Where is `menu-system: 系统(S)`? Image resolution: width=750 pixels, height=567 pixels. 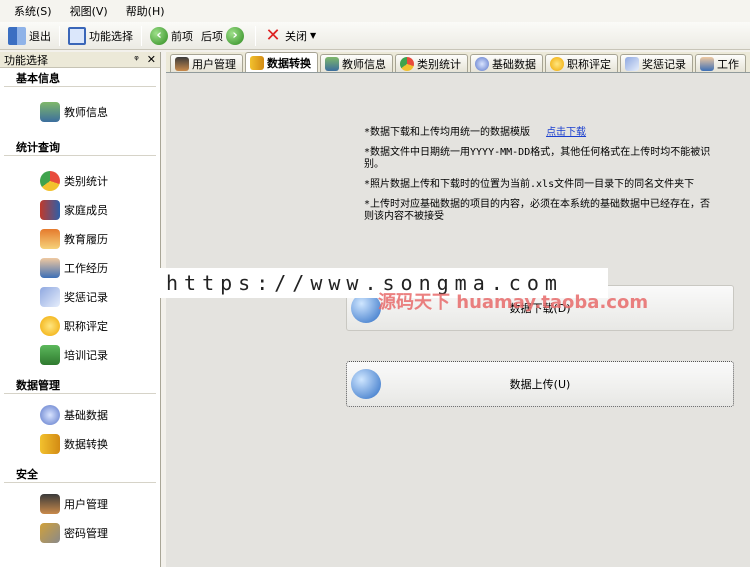
menu-system: 系统(S) is located at coordinates (33, 11).